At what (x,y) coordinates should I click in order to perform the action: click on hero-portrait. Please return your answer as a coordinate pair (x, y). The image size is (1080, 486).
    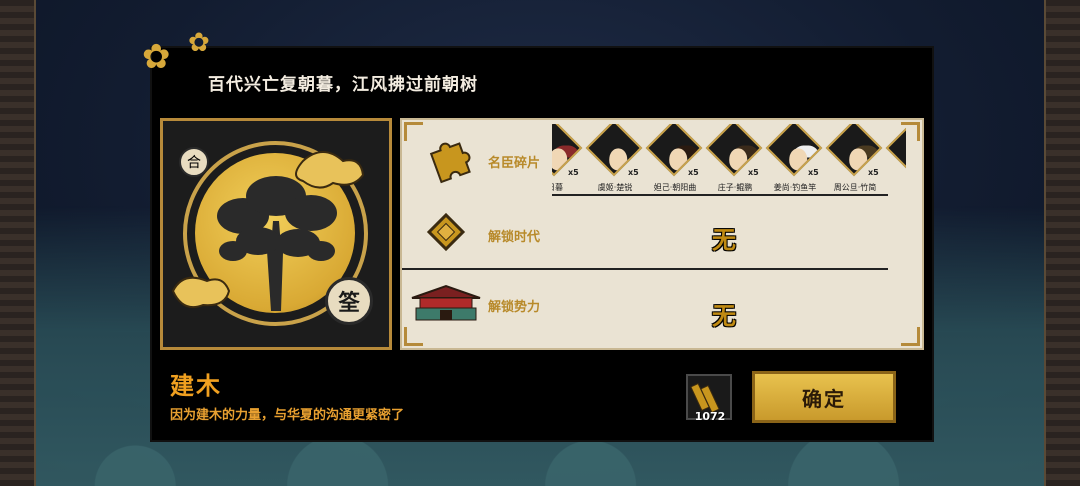
    Looking at the image, I should click on (895, 150).